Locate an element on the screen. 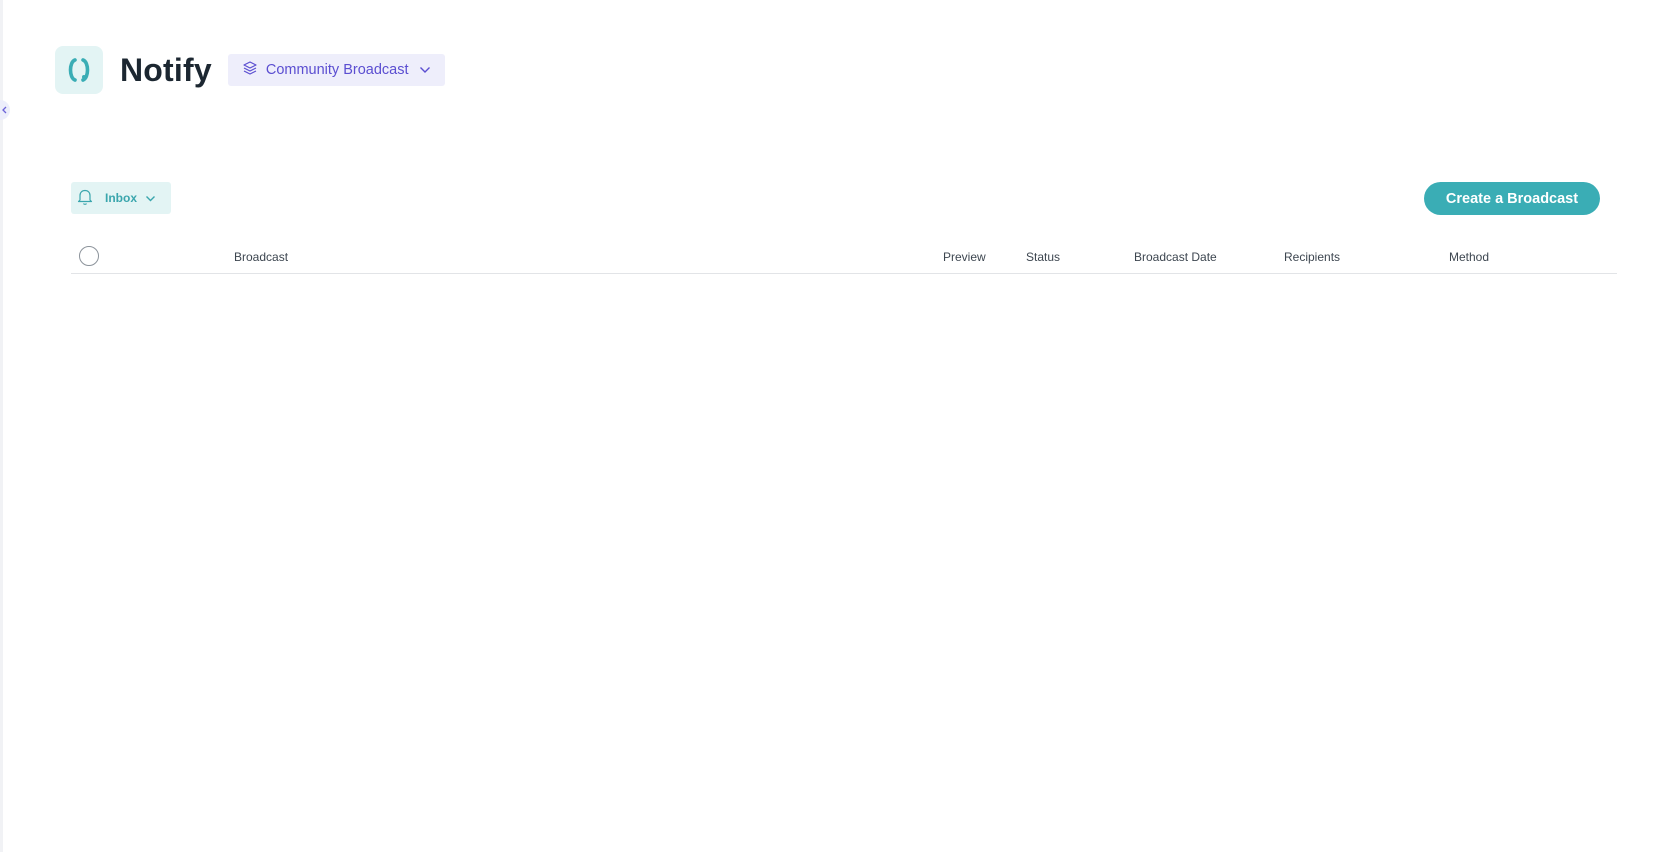  sidebar-toggle is located at coordinates (5, 110).